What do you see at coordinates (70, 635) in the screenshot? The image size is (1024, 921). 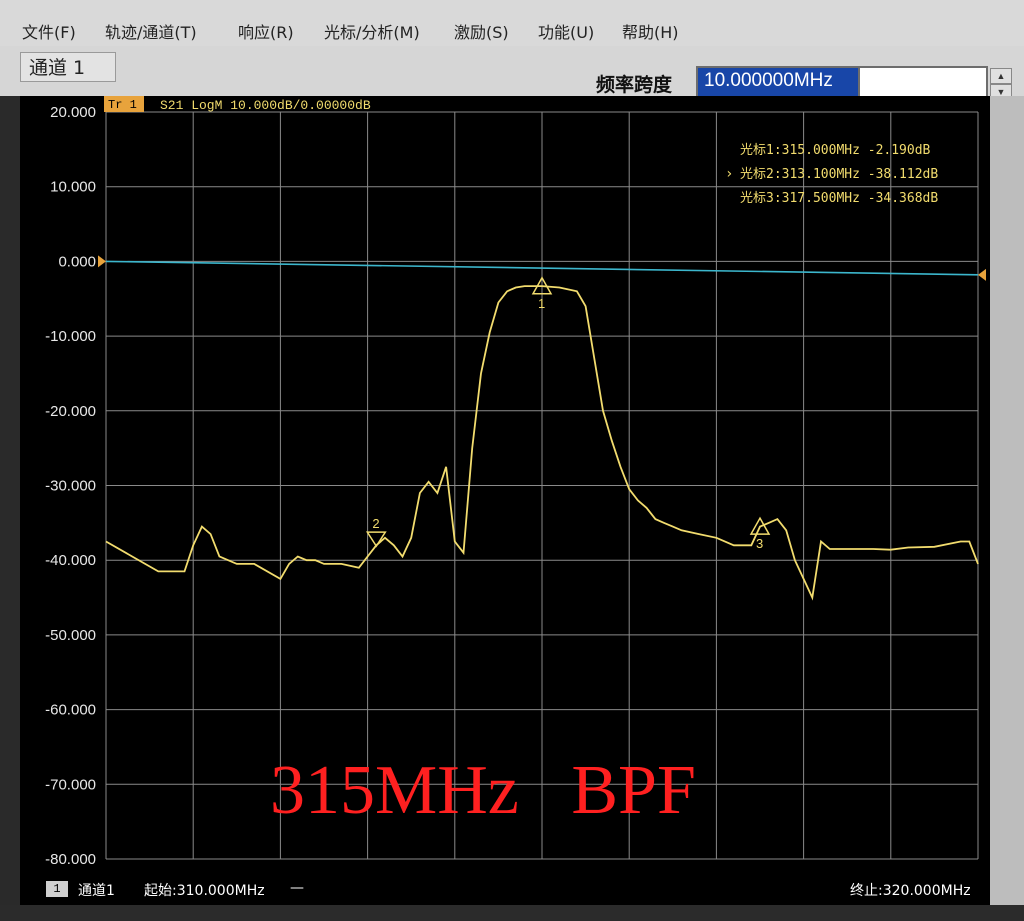 I see `y-tick-label: -50.000` at bounding box center [70, 635].